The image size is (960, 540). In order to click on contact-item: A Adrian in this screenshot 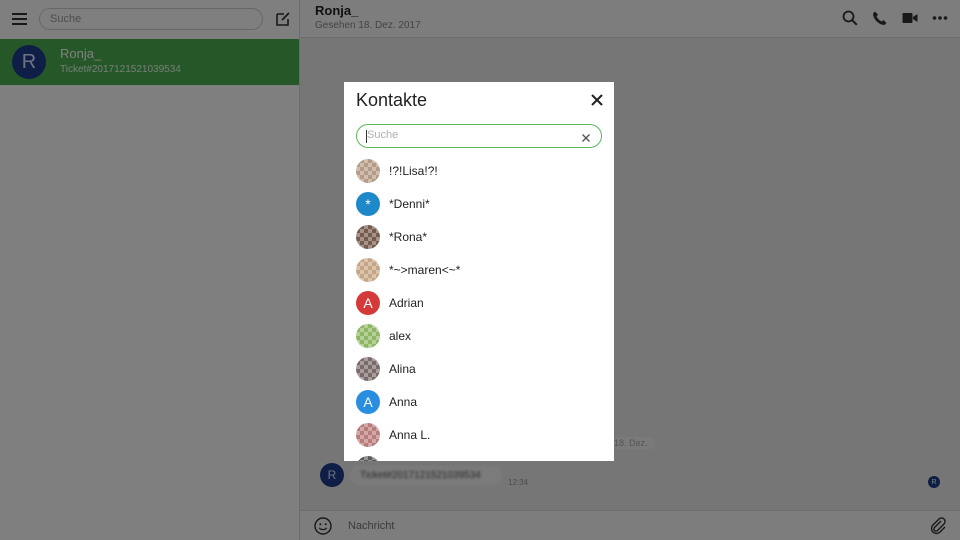, I will do `click(479, 302)`.